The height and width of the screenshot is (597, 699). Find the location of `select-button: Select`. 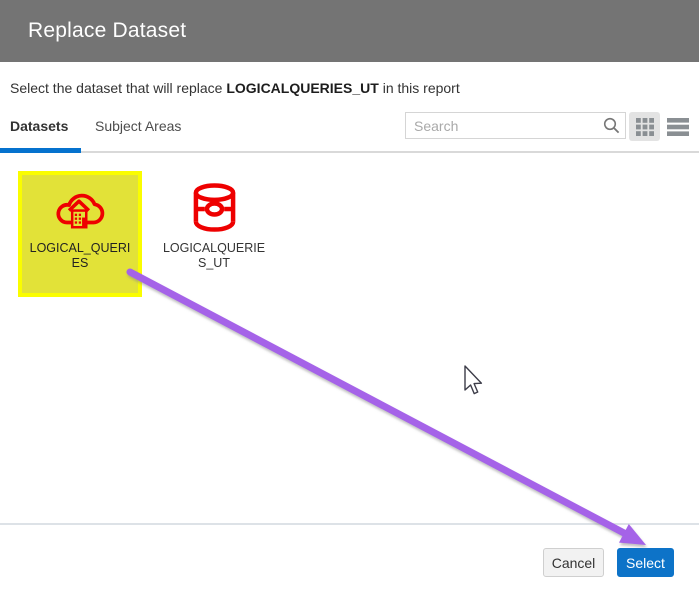

select-button: Select is located at coordinates (645, 562).